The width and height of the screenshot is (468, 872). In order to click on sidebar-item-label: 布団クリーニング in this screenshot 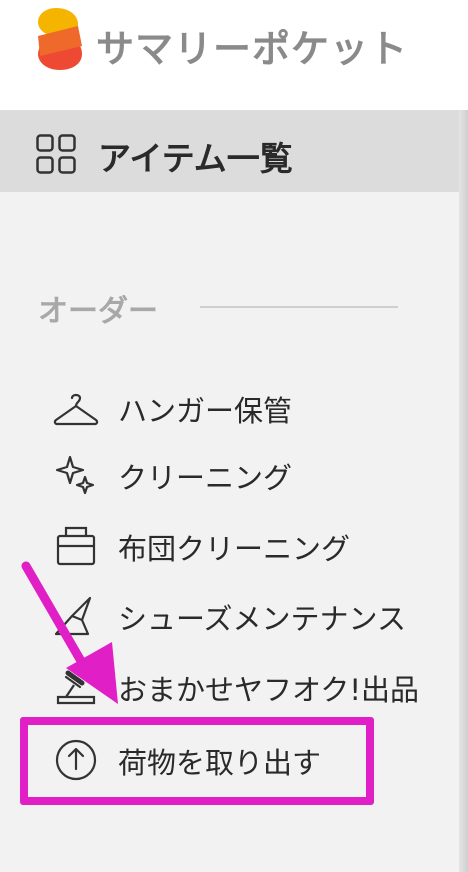, I will do `click(234, 549)`.